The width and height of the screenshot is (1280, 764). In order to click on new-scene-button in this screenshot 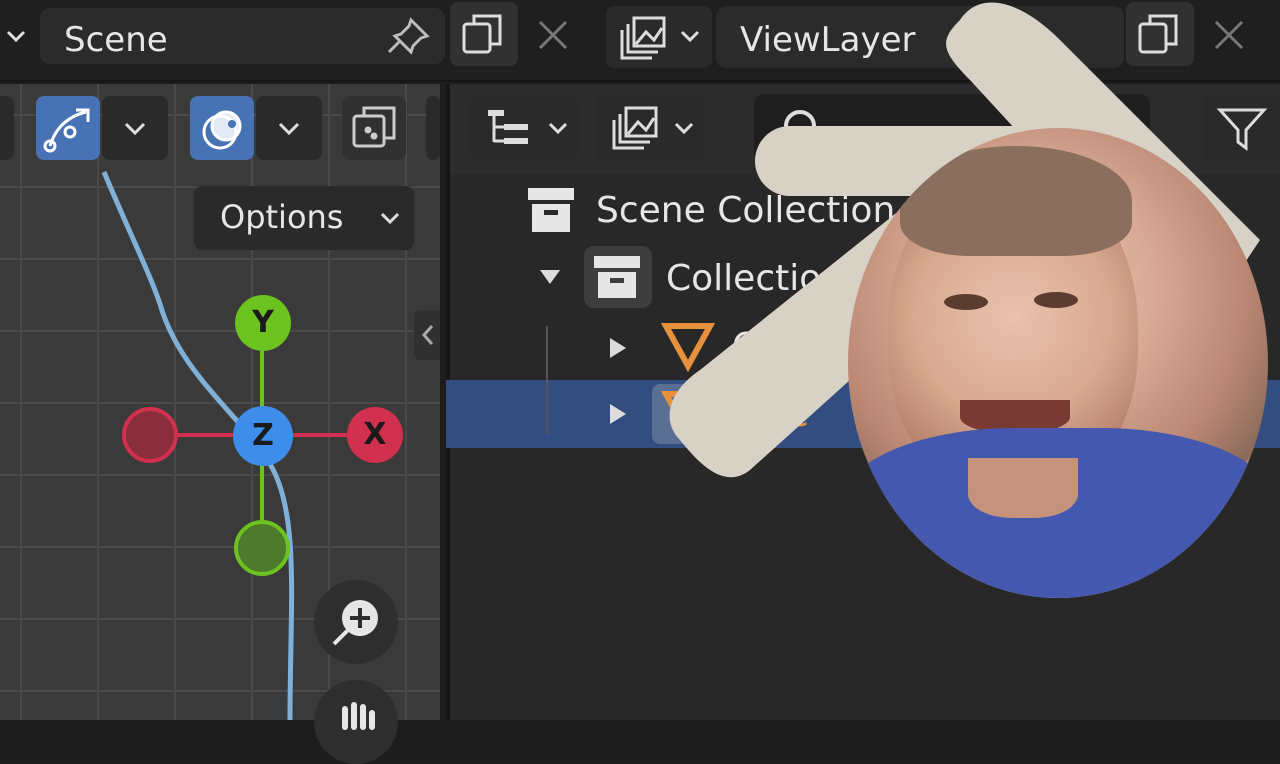, I will do `click(484, 34)`.